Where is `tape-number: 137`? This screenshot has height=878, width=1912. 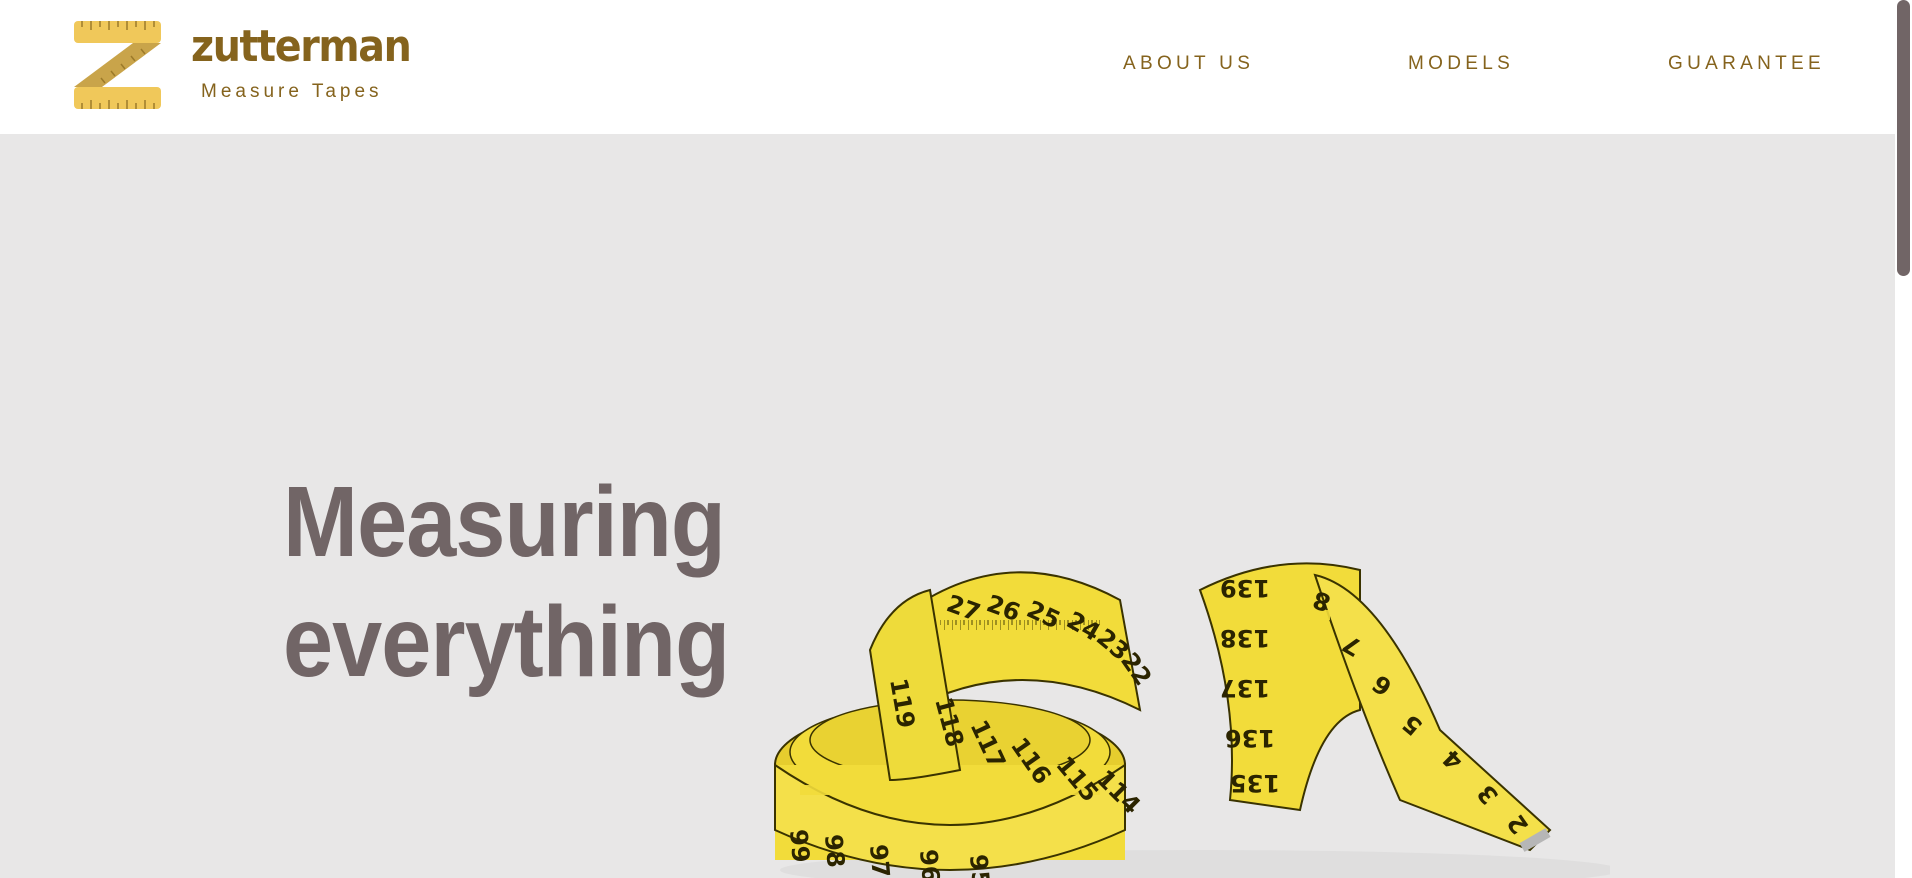
tape-number: 137 is located at coordinates (1245, 688).